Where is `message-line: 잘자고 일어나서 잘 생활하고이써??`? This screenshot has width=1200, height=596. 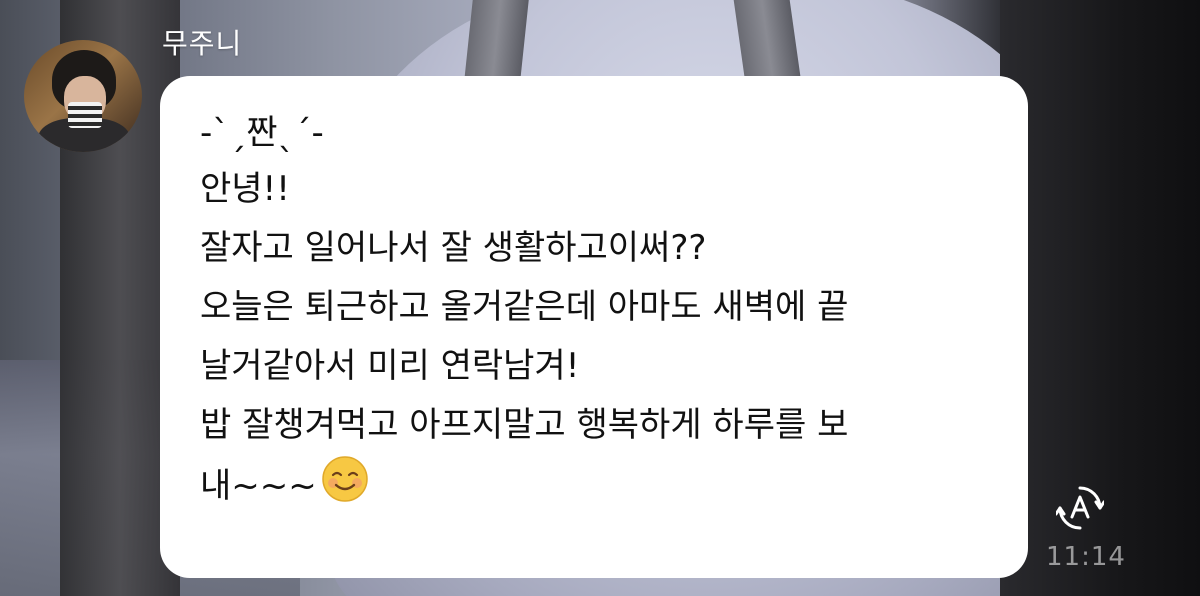
message-line: 잘자고 일어나서 잘 생활하고이써?? is located at coordinates (453, 248).